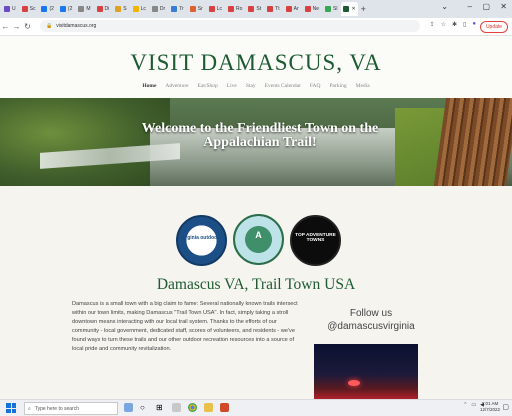  I want to click on powerpoint-icon, so click(224, 407).